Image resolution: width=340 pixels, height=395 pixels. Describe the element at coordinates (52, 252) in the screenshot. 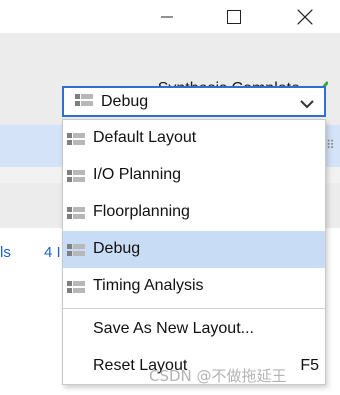

I see `background-link-right: 4 I` at that location.